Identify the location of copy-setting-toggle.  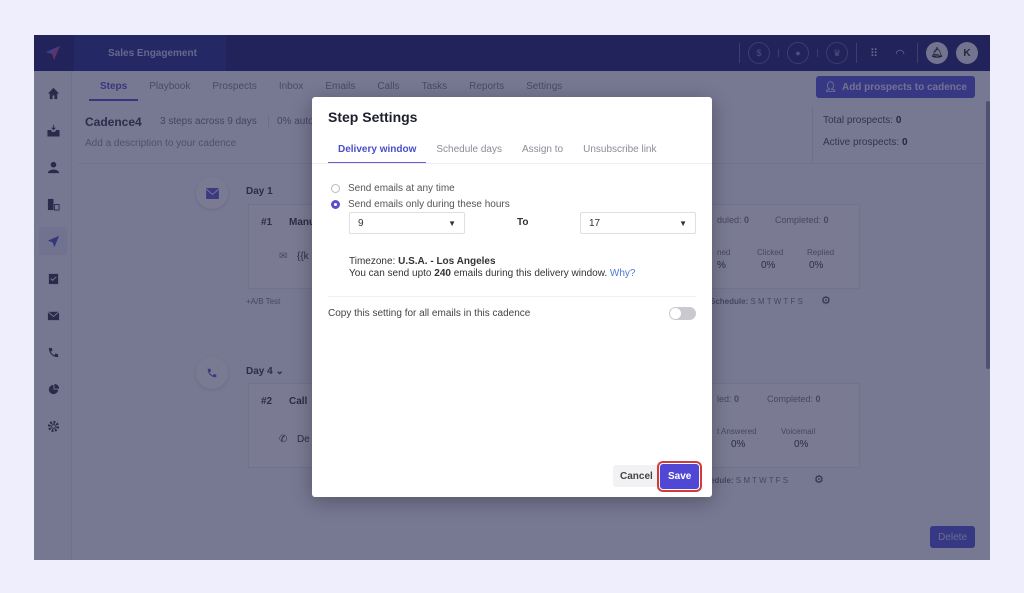
(682, 313).